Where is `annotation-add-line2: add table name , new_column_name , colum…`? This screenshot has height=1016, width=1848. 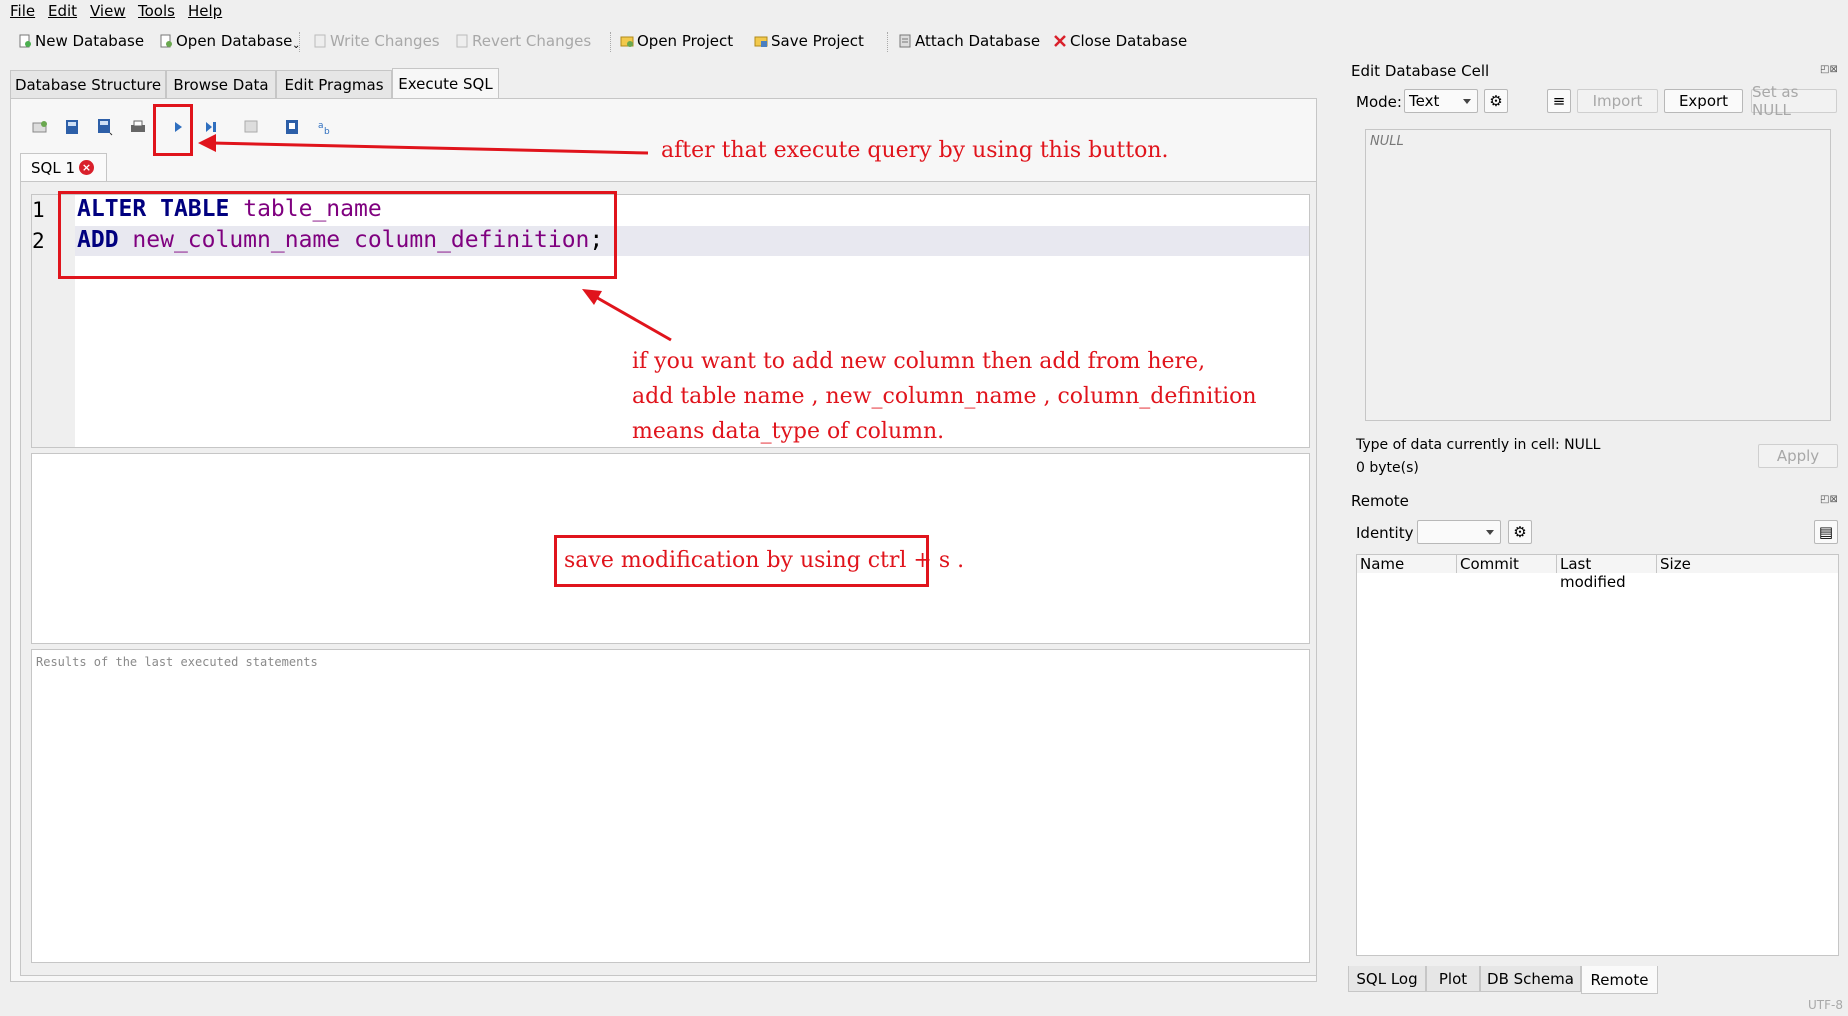
annotation-add-line2: add table name , new_column_name , colum… is located at coordinates (944, 396).